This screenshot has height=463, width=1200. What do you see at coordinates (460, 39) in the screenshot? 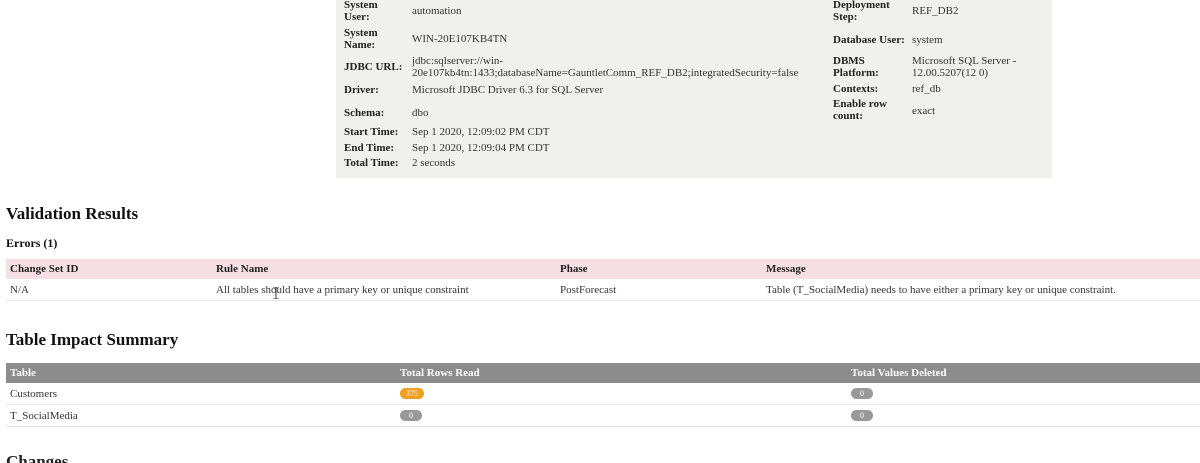
I see `system-name-value: WIN-20E107KB4TN` at bounding box center [460, 39].